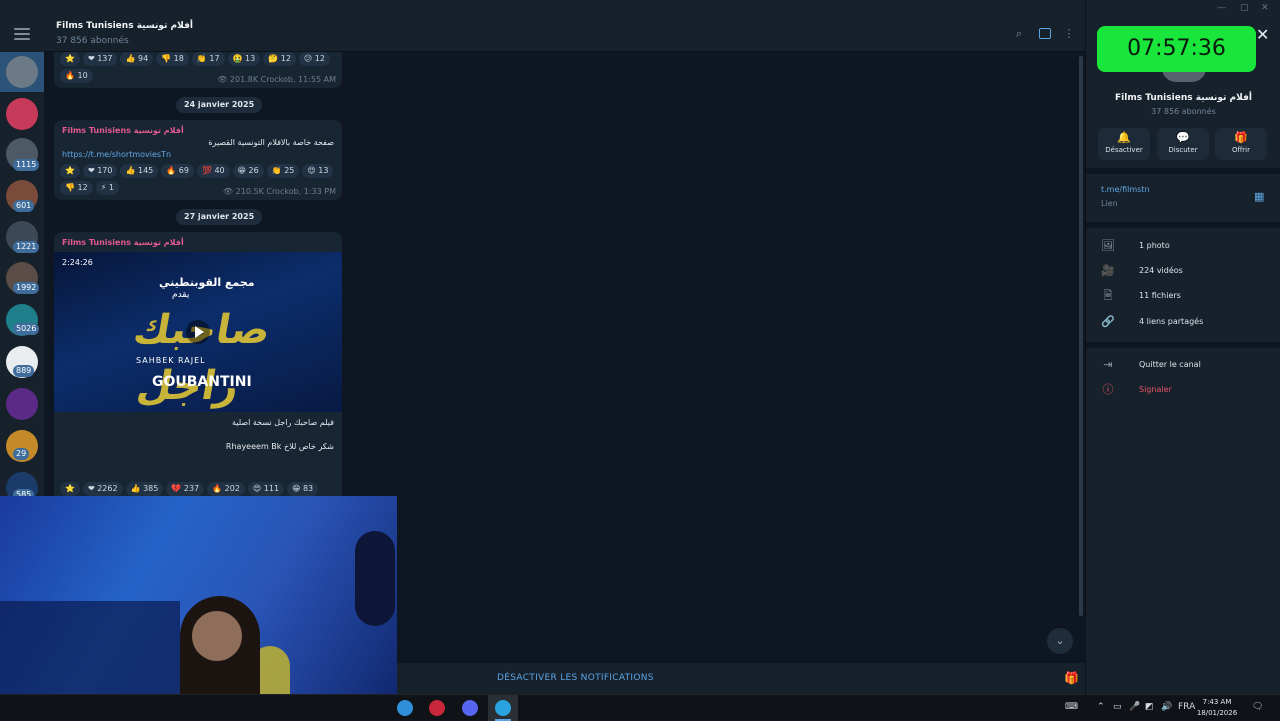 The width and height of the screenshot is (1280, 721). Describe the element at coordinates (1183, 171) in the screenshot. I see `divider` at that location.